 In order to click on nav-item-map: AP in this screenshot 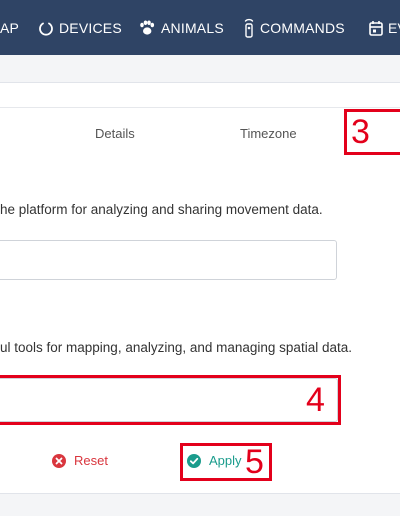, I will do `click(9, 27)`.